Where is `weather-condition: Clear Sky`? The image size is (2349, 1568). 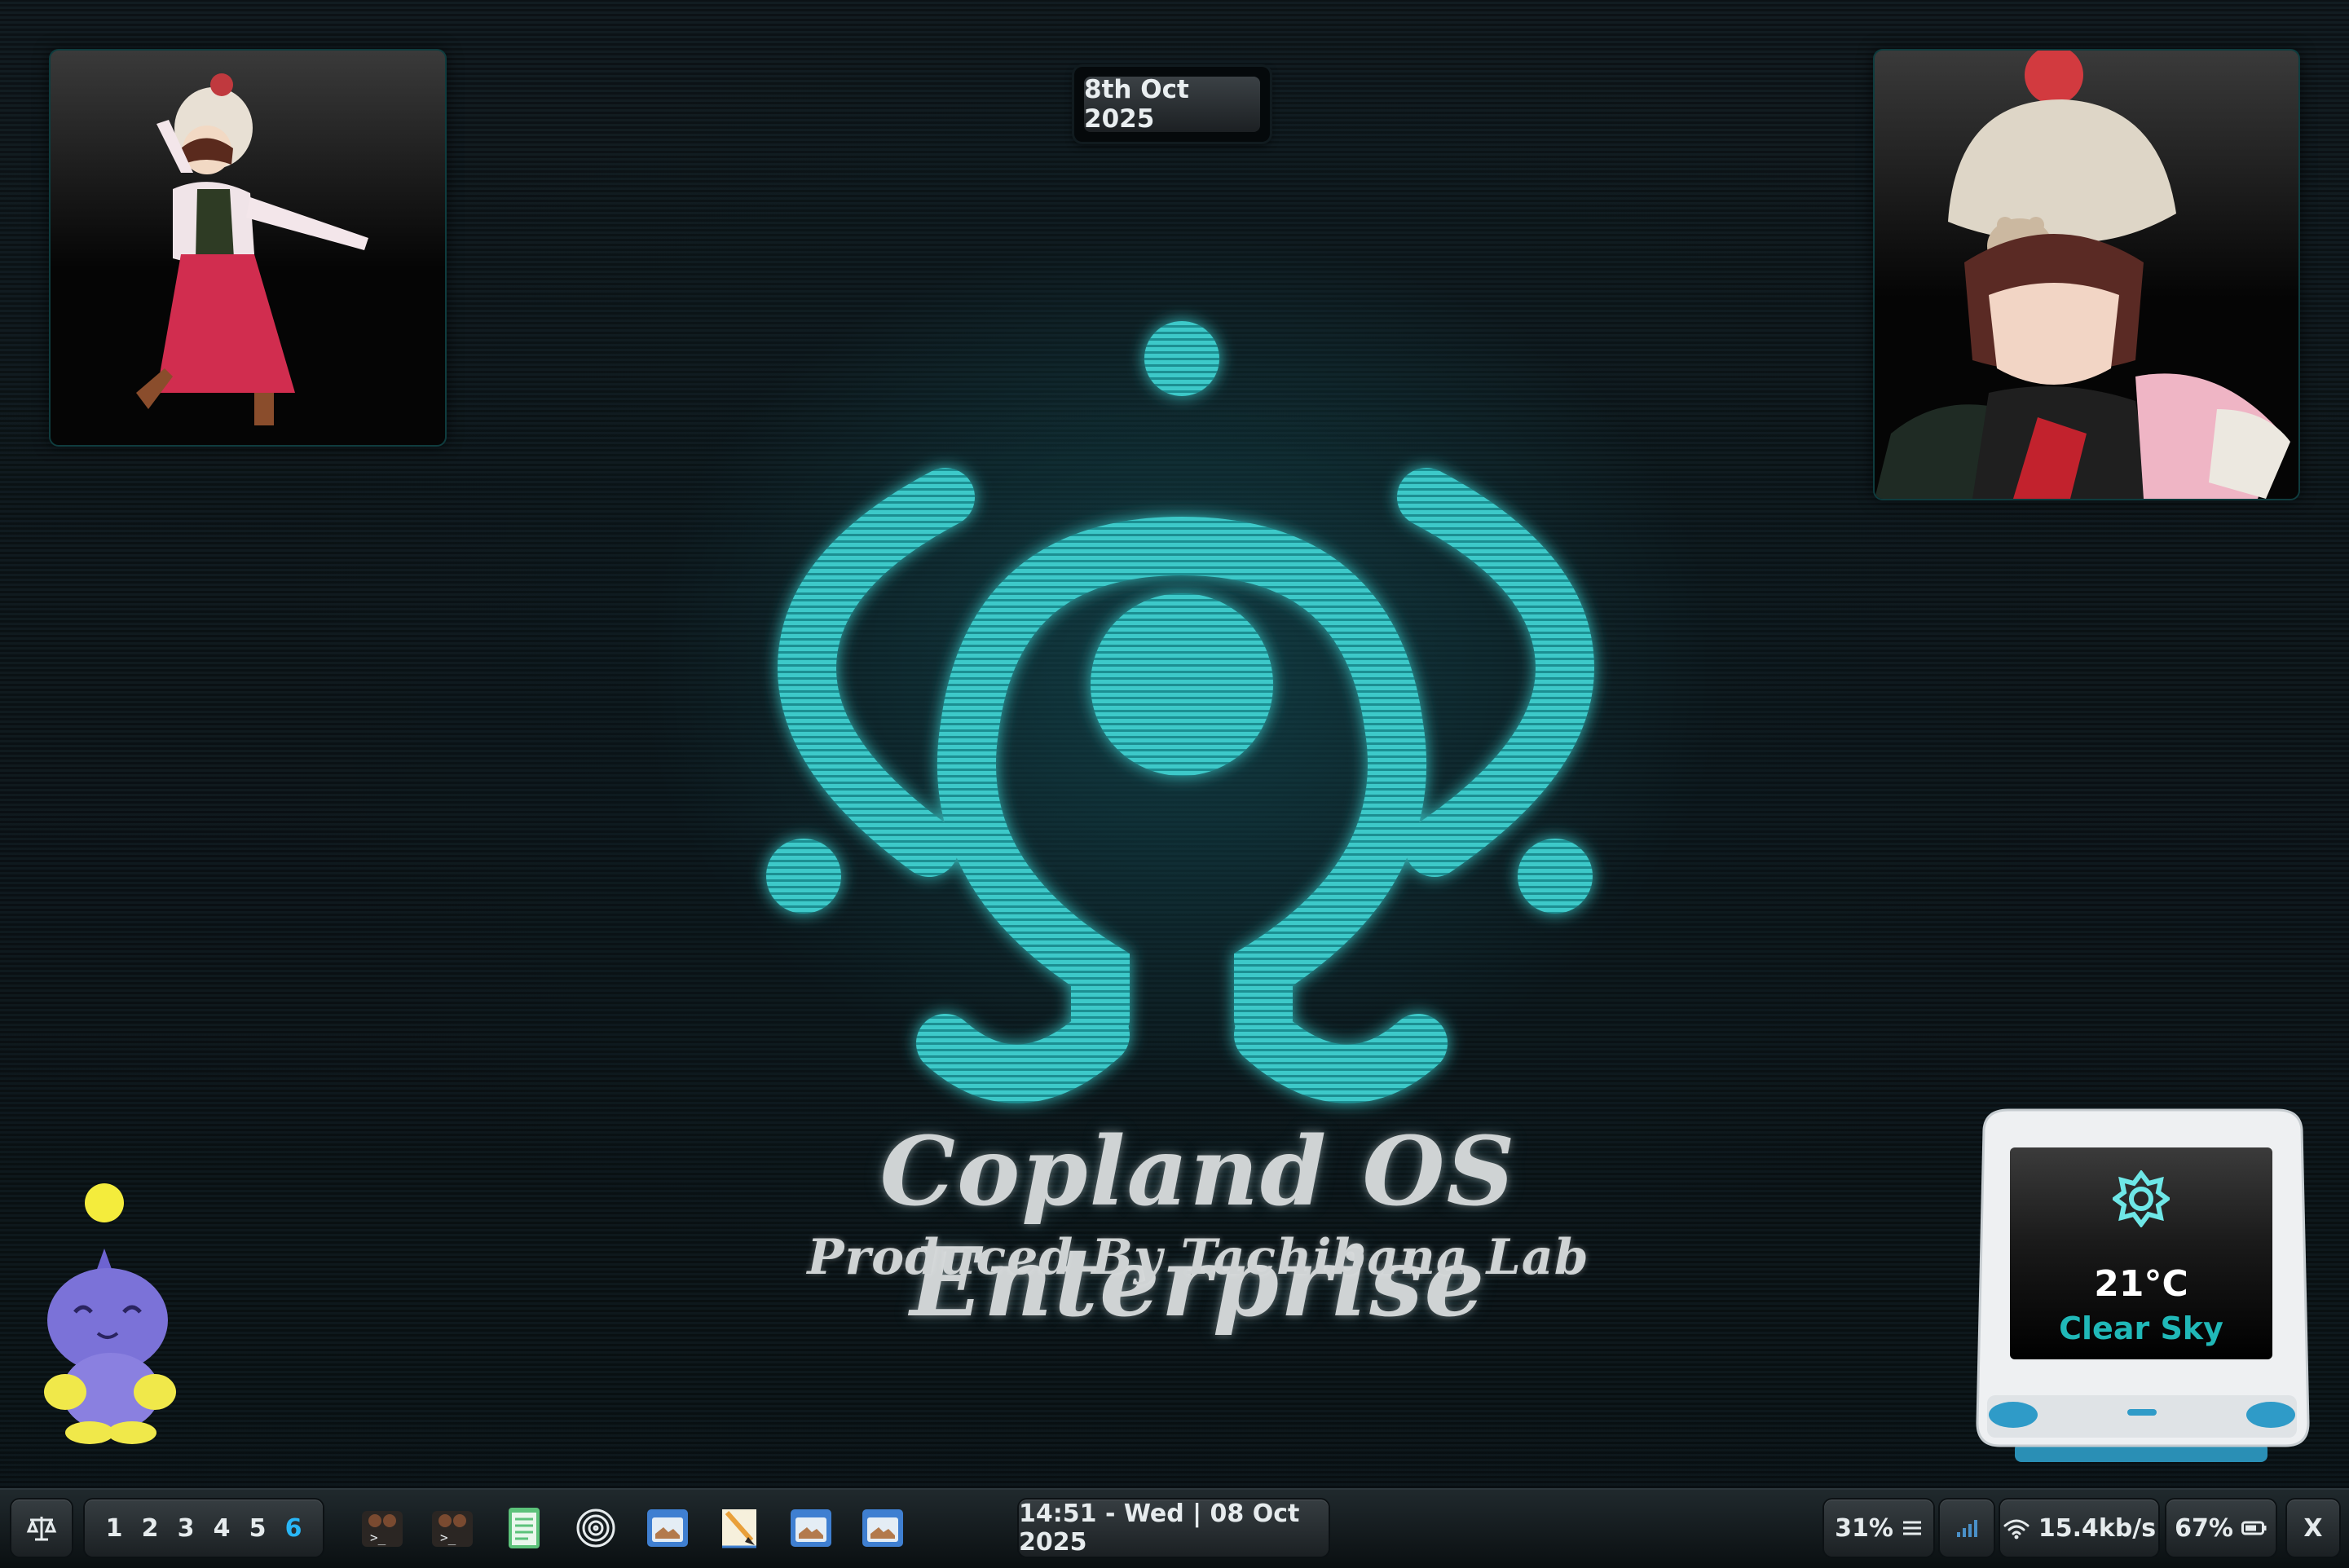
weather-condition: Clear Sky is located at coordinates (2141, 1328).